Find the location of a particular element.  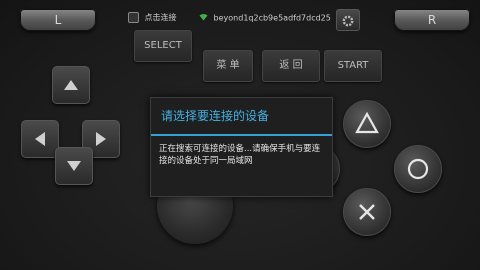

circle-button is located at coordinates (418, 169).